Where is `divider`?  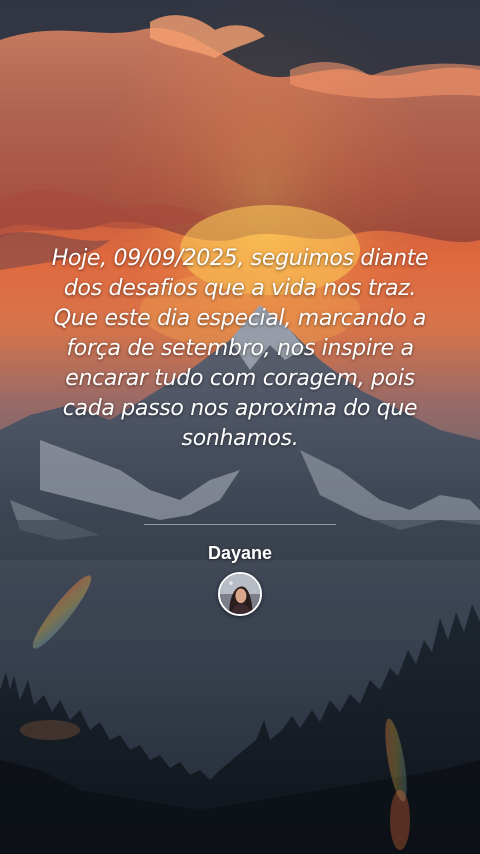
divider is located at coordinates (240, 524).